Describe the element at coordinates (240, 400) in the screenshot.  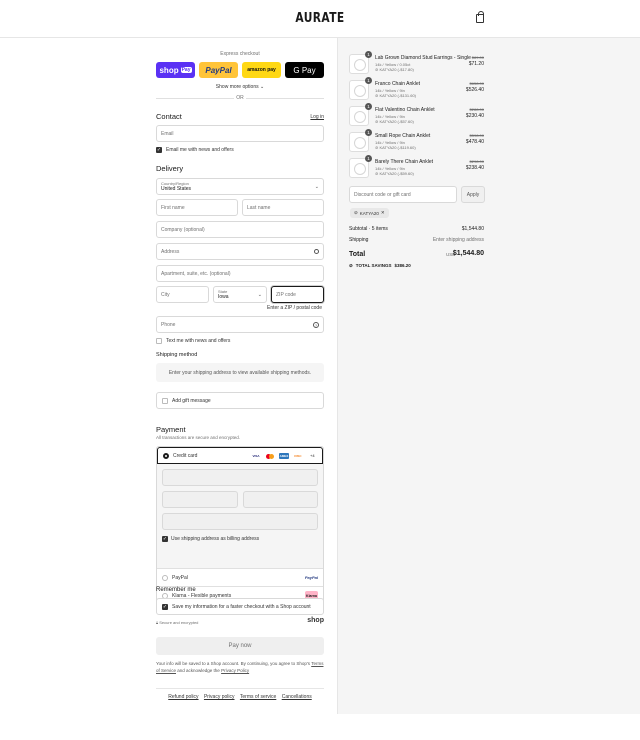
I see `gift-message-option: Add gift message` at that location.